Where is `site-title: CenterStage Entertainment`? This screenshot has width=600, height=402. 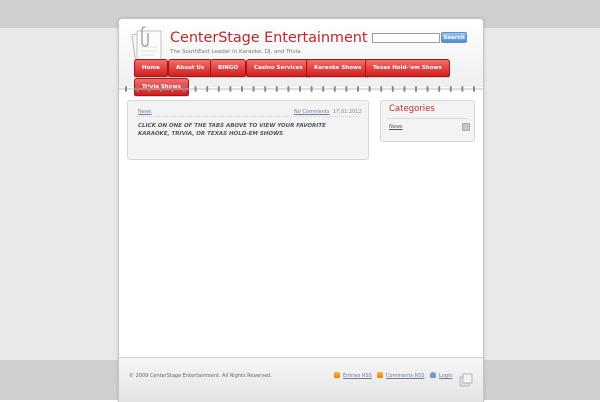 site-title: CenterStage Entertainment is located at coordinates (269, 38).